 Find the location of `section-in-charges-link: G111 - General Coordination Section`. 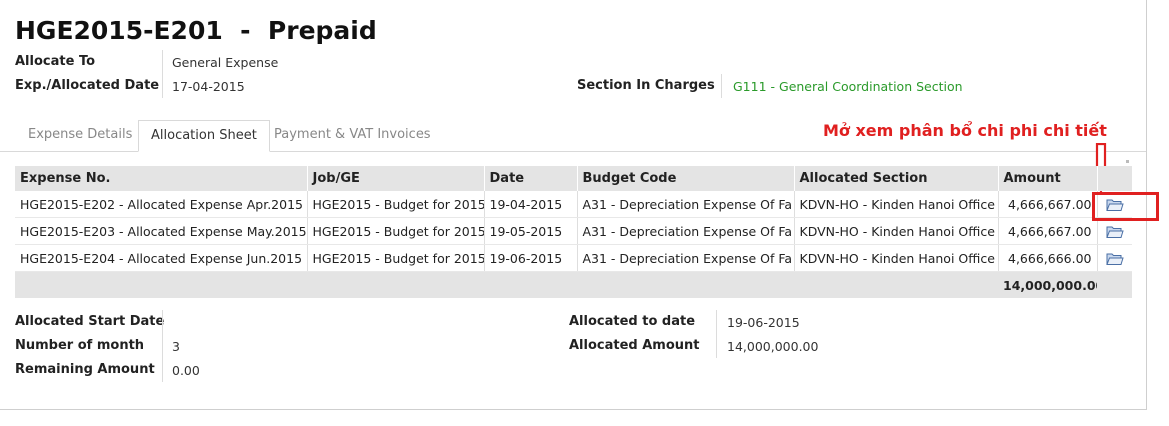

section-in-charges-link: G111 - General Coordination Section is located at coordinates (848, 86).